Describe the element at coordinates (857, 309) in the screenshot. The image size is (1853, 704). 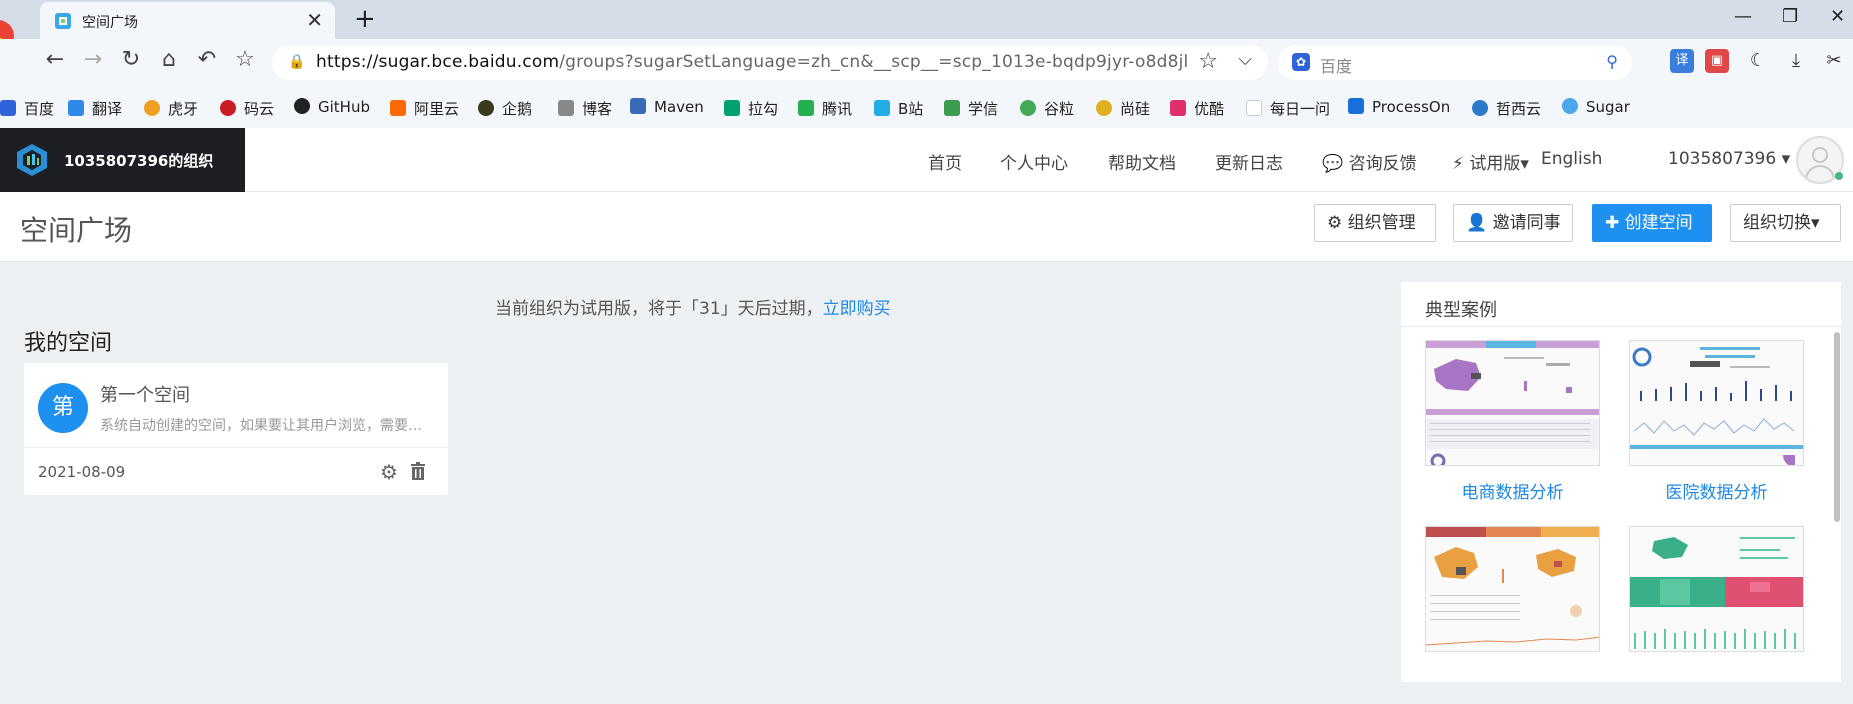
I see `buy-now-link: 立即购买` at that location.